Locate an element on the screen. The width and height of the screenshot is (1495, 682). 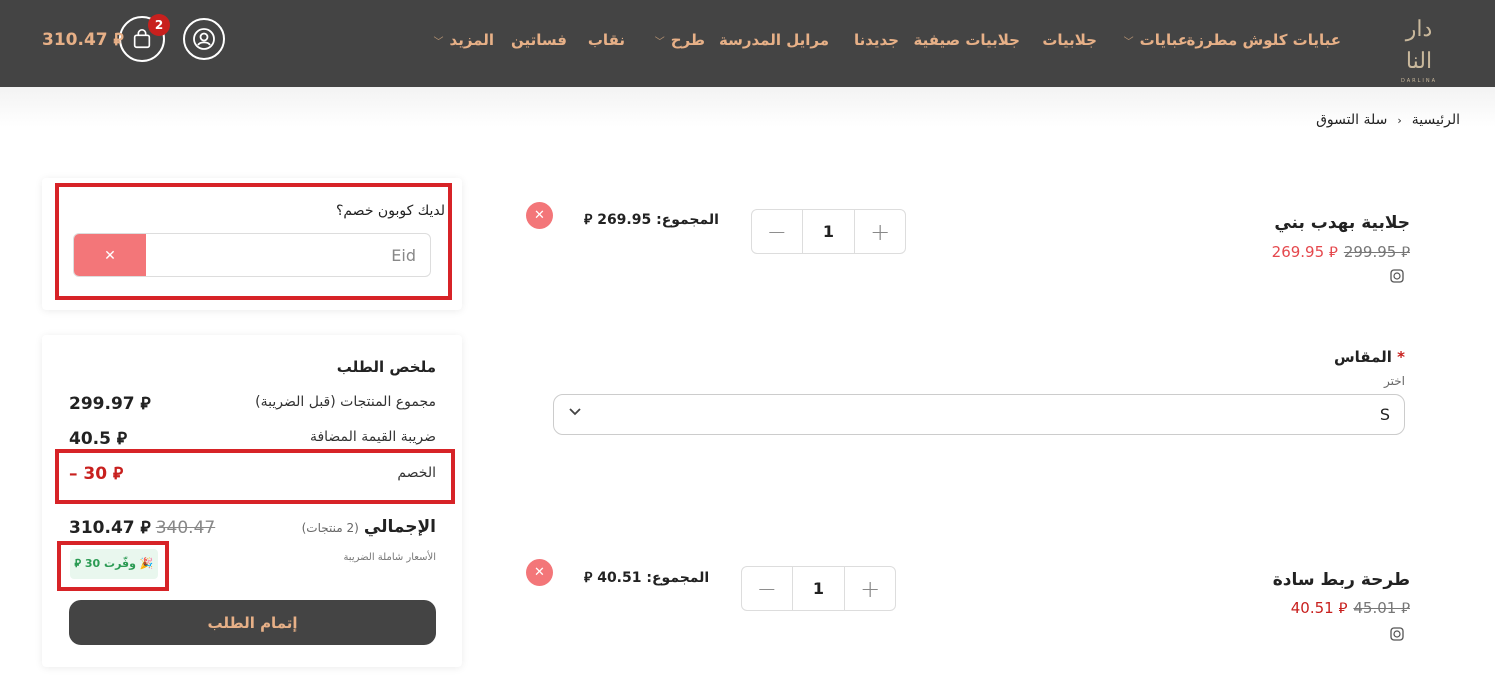
nav-label: جديدنا is located at coordinates (876, 40).